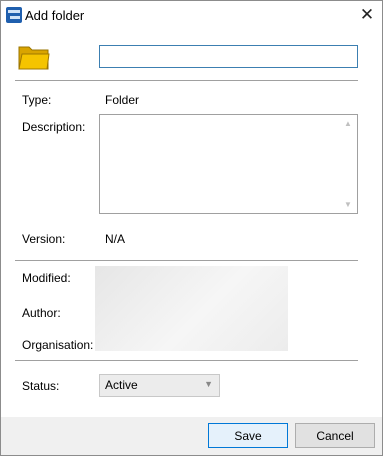  What do you see at coordinates (191, 15) in the screenshot?
I see `title-bar: Add folder ✕` at bounding box center [191, 15].